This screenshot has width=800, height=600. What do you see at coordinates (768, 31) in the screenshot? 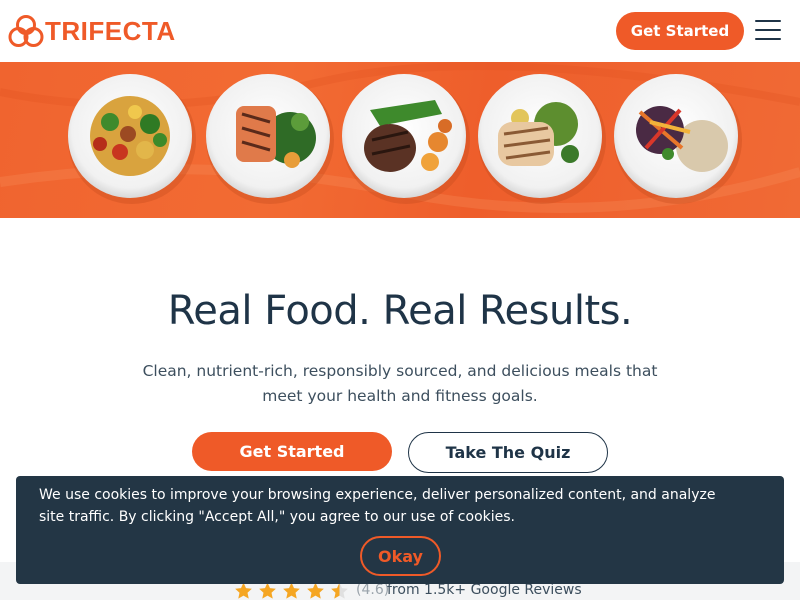
I see `hamburger-icon` at bounding box center [768, 31].